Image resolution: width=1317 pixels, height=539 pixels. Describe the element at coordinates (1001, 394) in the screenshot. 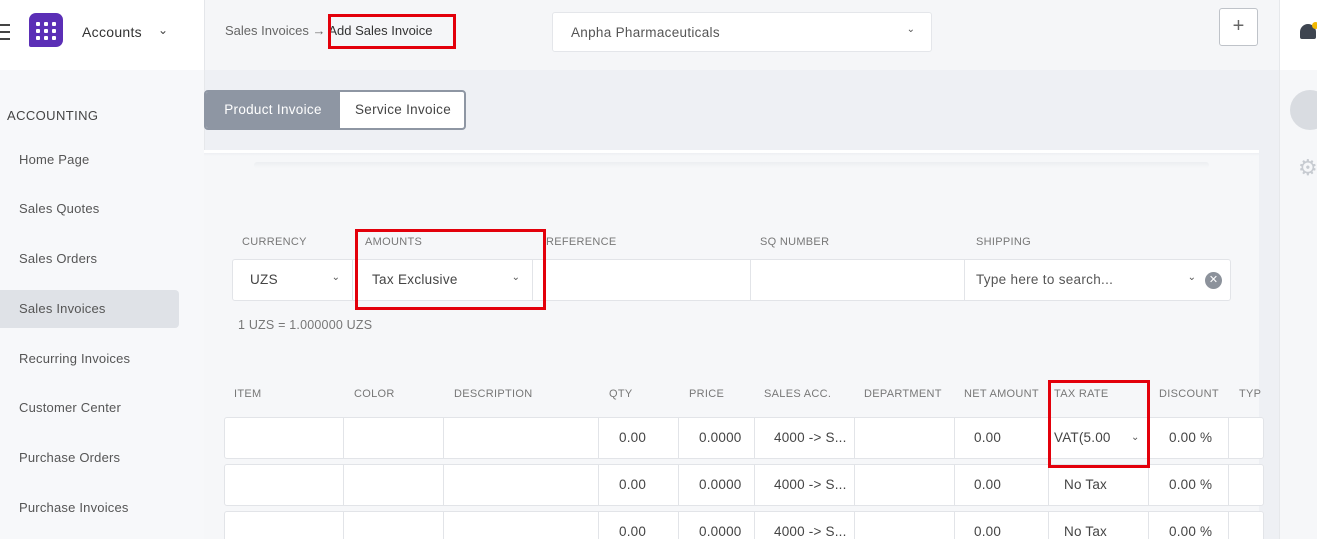

I see `column-header-net-amount: NET AMOUNT` at that location.